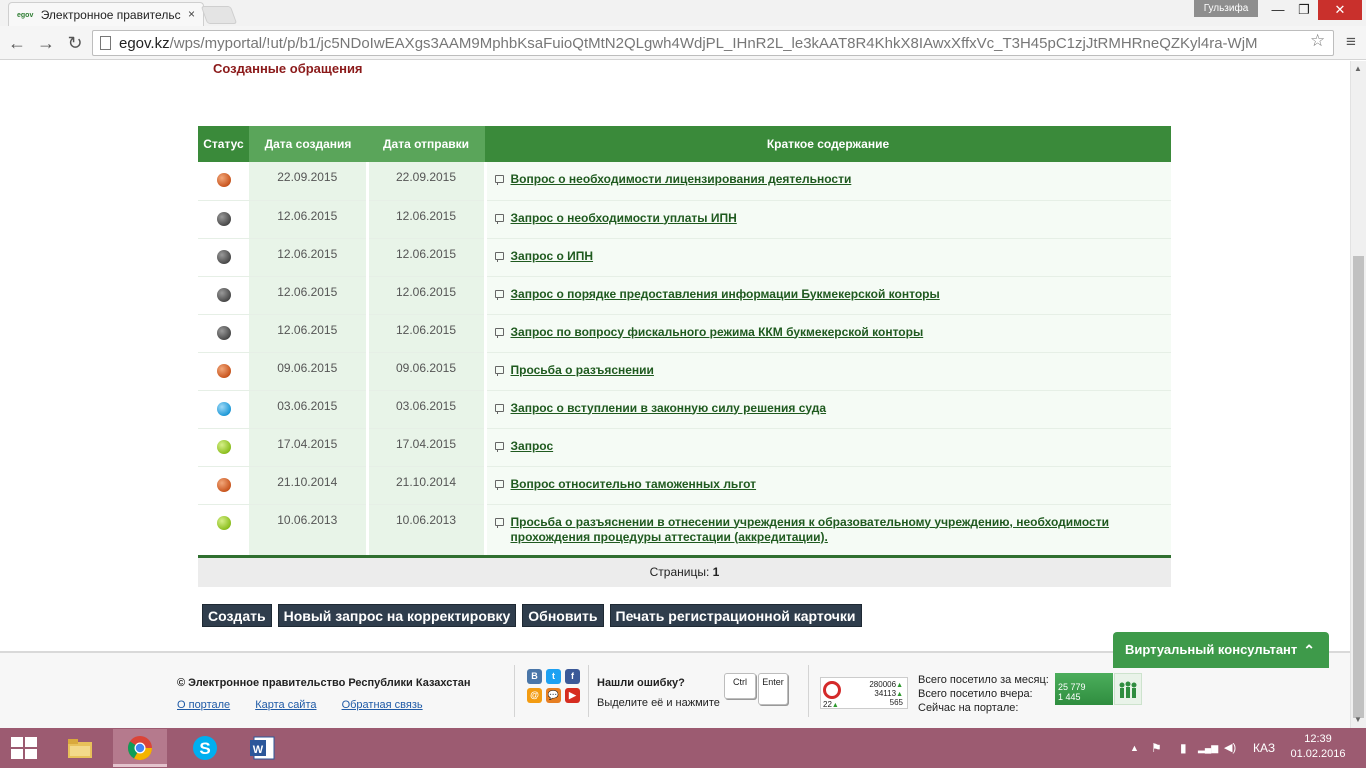 The image size is (1366, 768). I want to click on scrollbar-thumb, so click(1358, 487).